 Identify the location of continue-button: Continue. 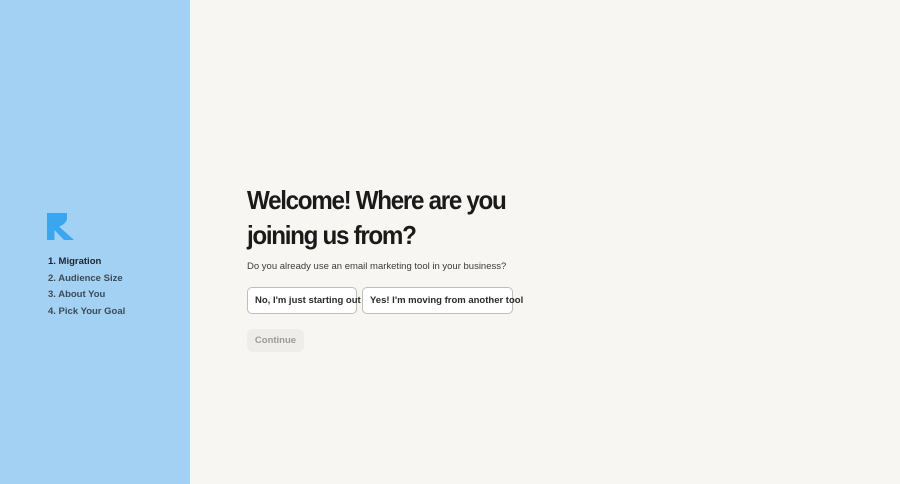
(275, 340).